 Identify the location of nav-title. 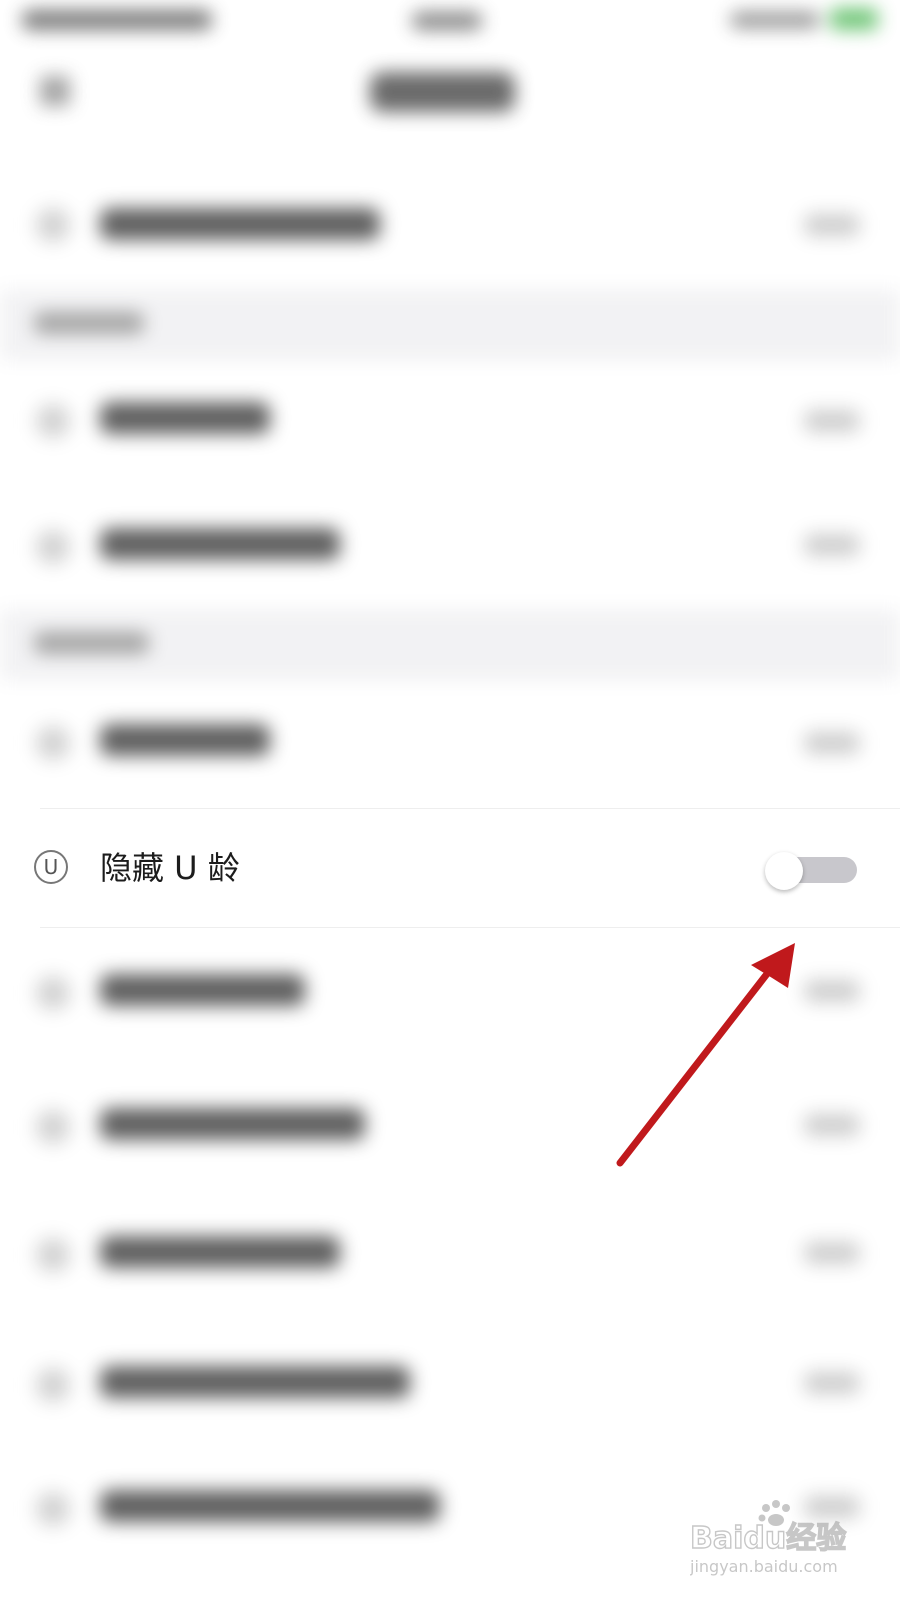
(442, 92).